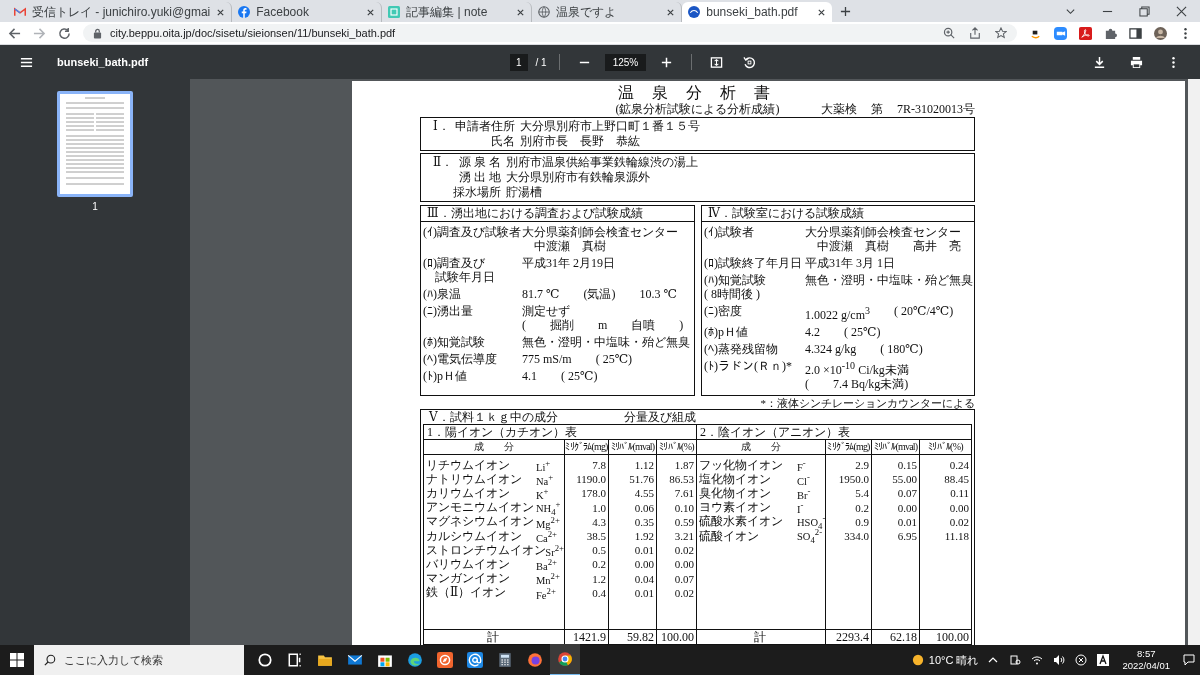 Image resolution: width=1200 pixels, height=675 pixels. I want to click on field-value: 775 mS/m, so click(547, 359).